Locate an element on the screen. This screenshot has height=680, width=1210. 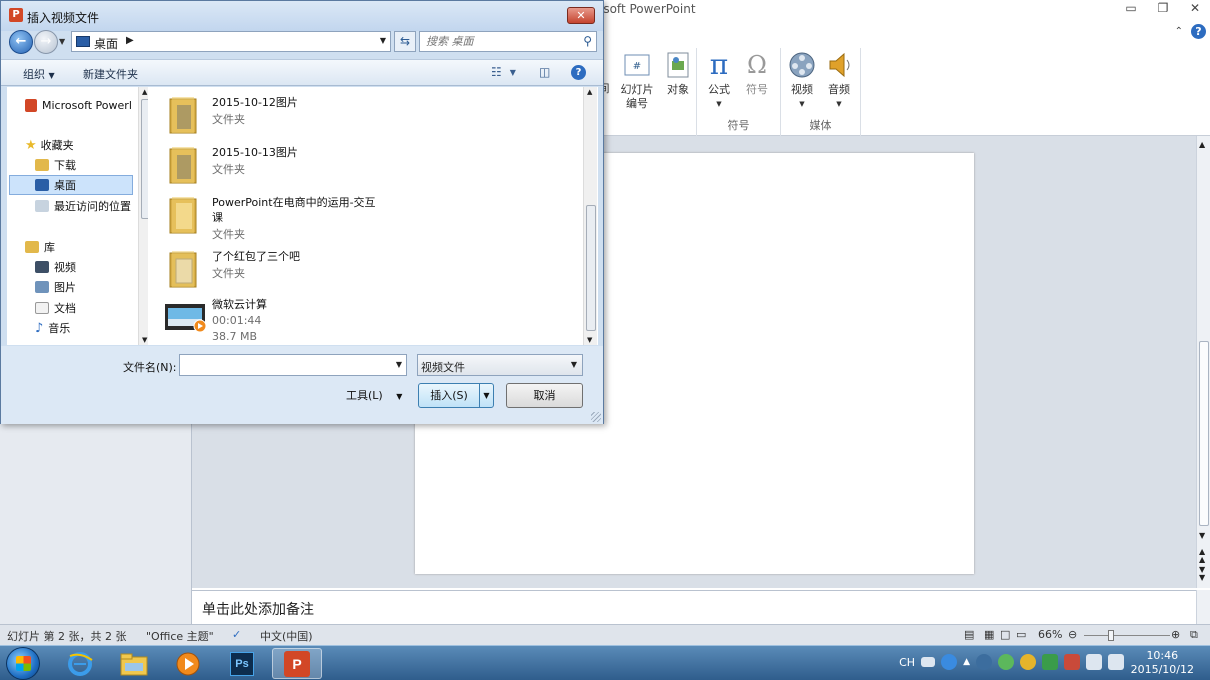
dialog-close-button: ✕ is located at coordinates (581, 15).